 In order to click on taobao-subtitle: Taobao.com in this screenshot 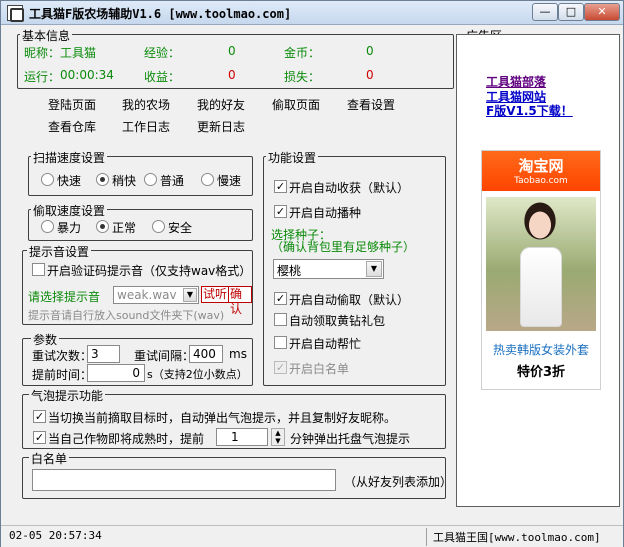, I will do `click(541, 181)`.